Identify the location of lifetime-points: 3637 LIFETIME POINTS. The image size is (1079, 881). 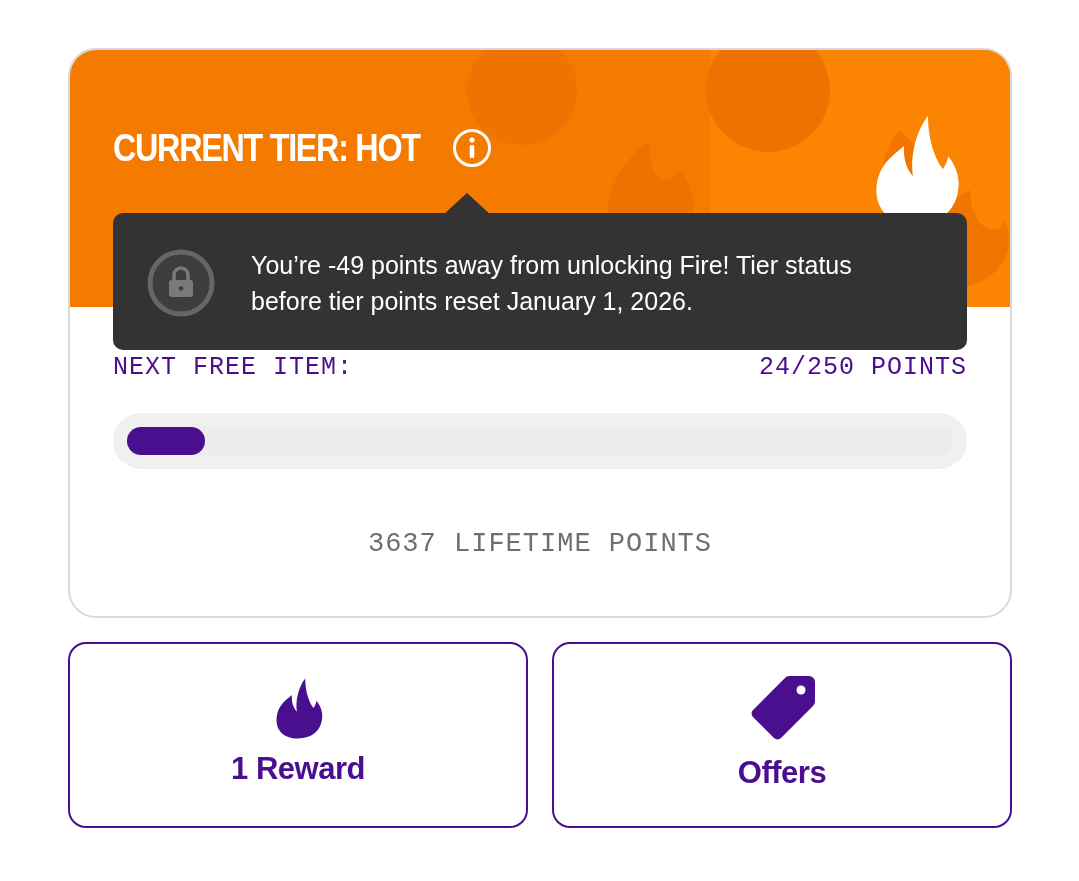
(540, 544).